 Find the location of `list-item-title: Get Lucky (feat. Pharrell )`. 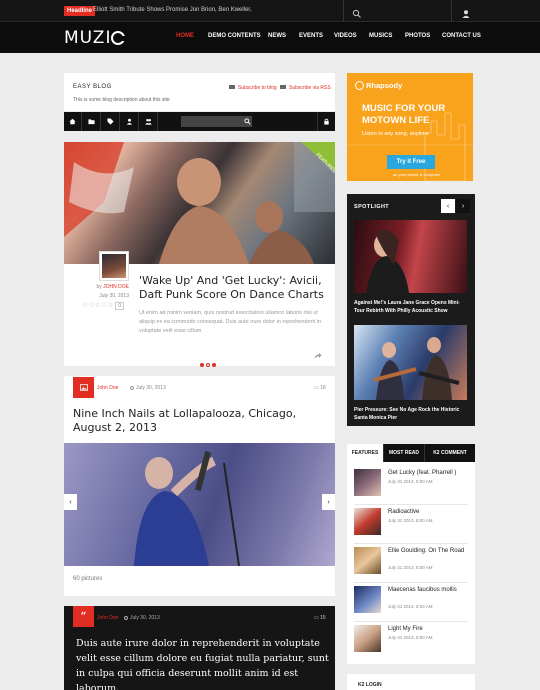

list-item-title: Get Lucky (feat. Pharrell ) is located at coordinates (427, 473).